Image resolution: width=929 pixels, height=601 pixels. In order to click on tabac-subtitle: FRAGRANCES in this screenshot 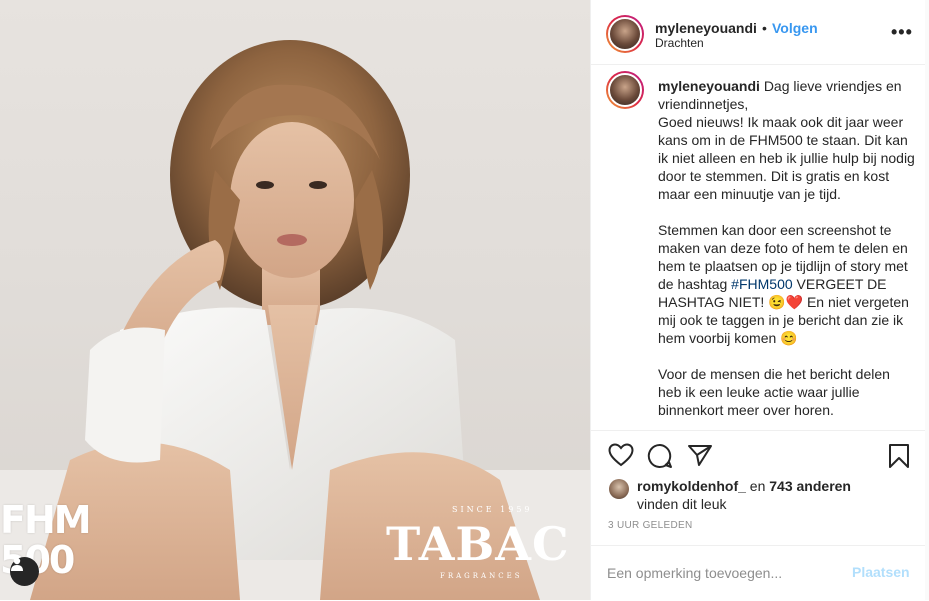, I will do `click(481, 576)`.